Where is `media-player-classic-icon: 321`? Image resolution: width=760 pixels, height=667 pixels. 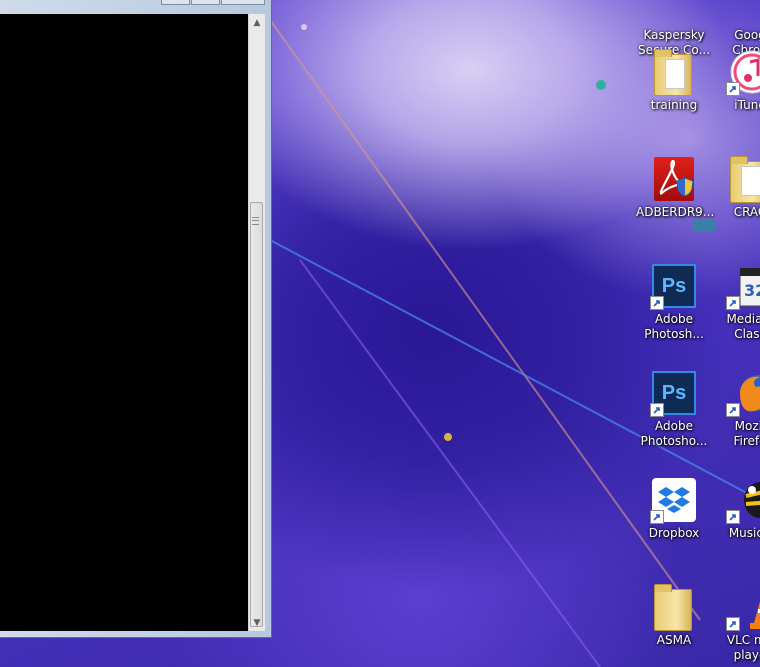
media-player-classic-icon: 321 is located at coordinates (743, 286).